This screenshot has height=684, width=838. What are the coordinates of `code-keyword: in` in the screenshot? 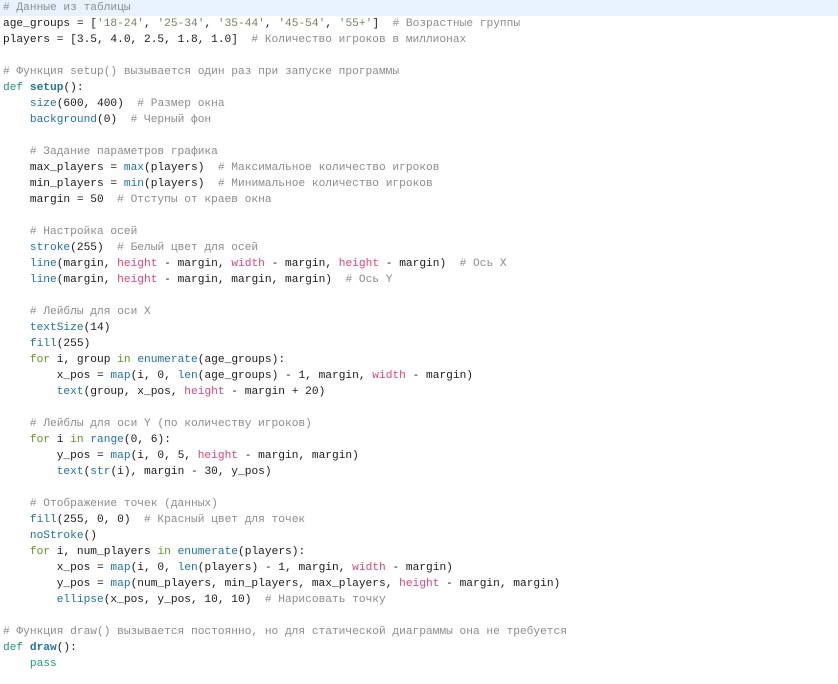 It's located at (124, 360).